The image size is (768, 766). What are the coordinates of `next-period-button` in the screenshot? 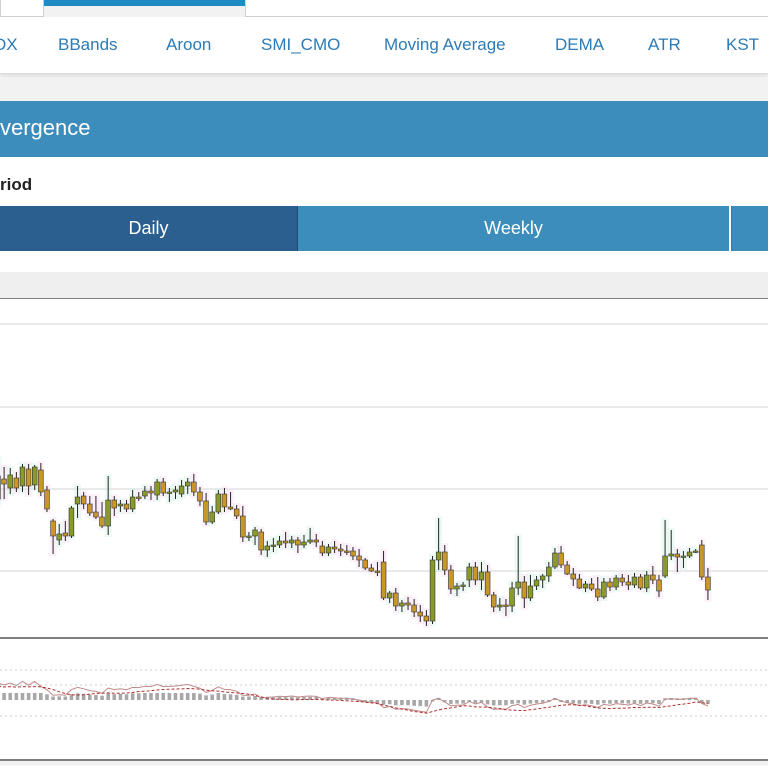 It's located at (749, 228).